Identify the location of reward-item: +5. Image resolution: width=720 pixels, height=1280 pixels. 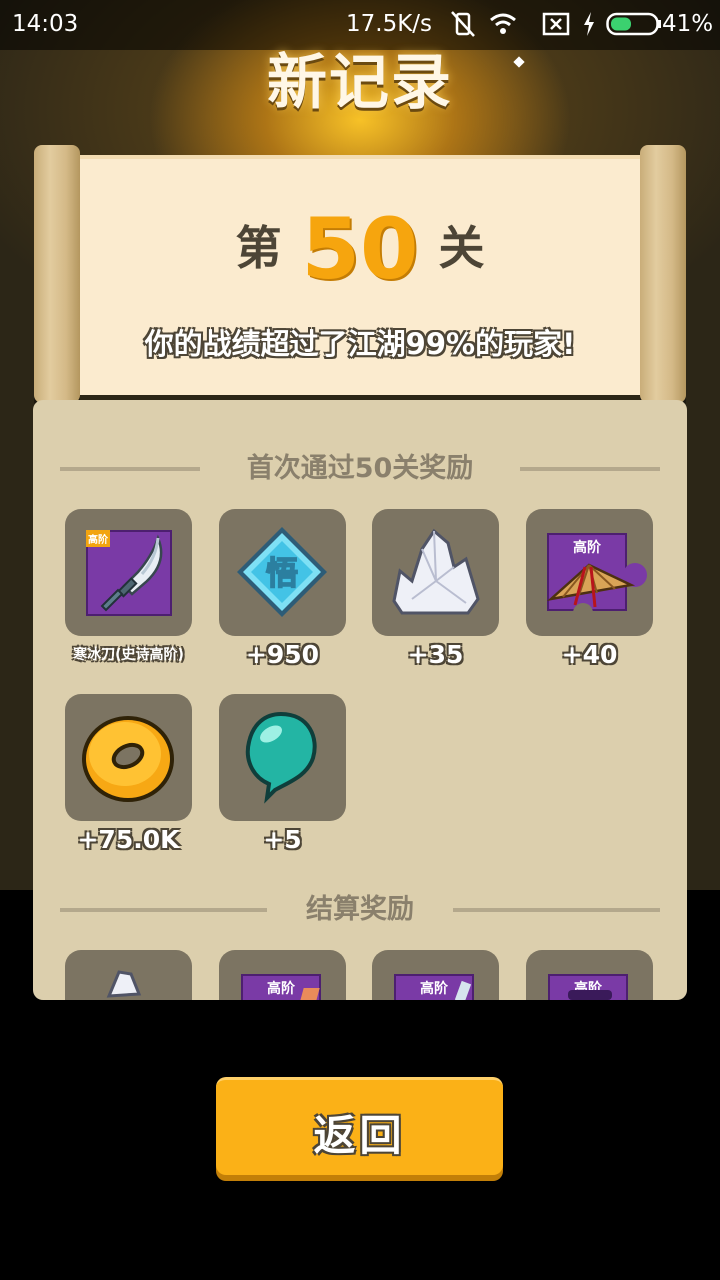
(282, 774).